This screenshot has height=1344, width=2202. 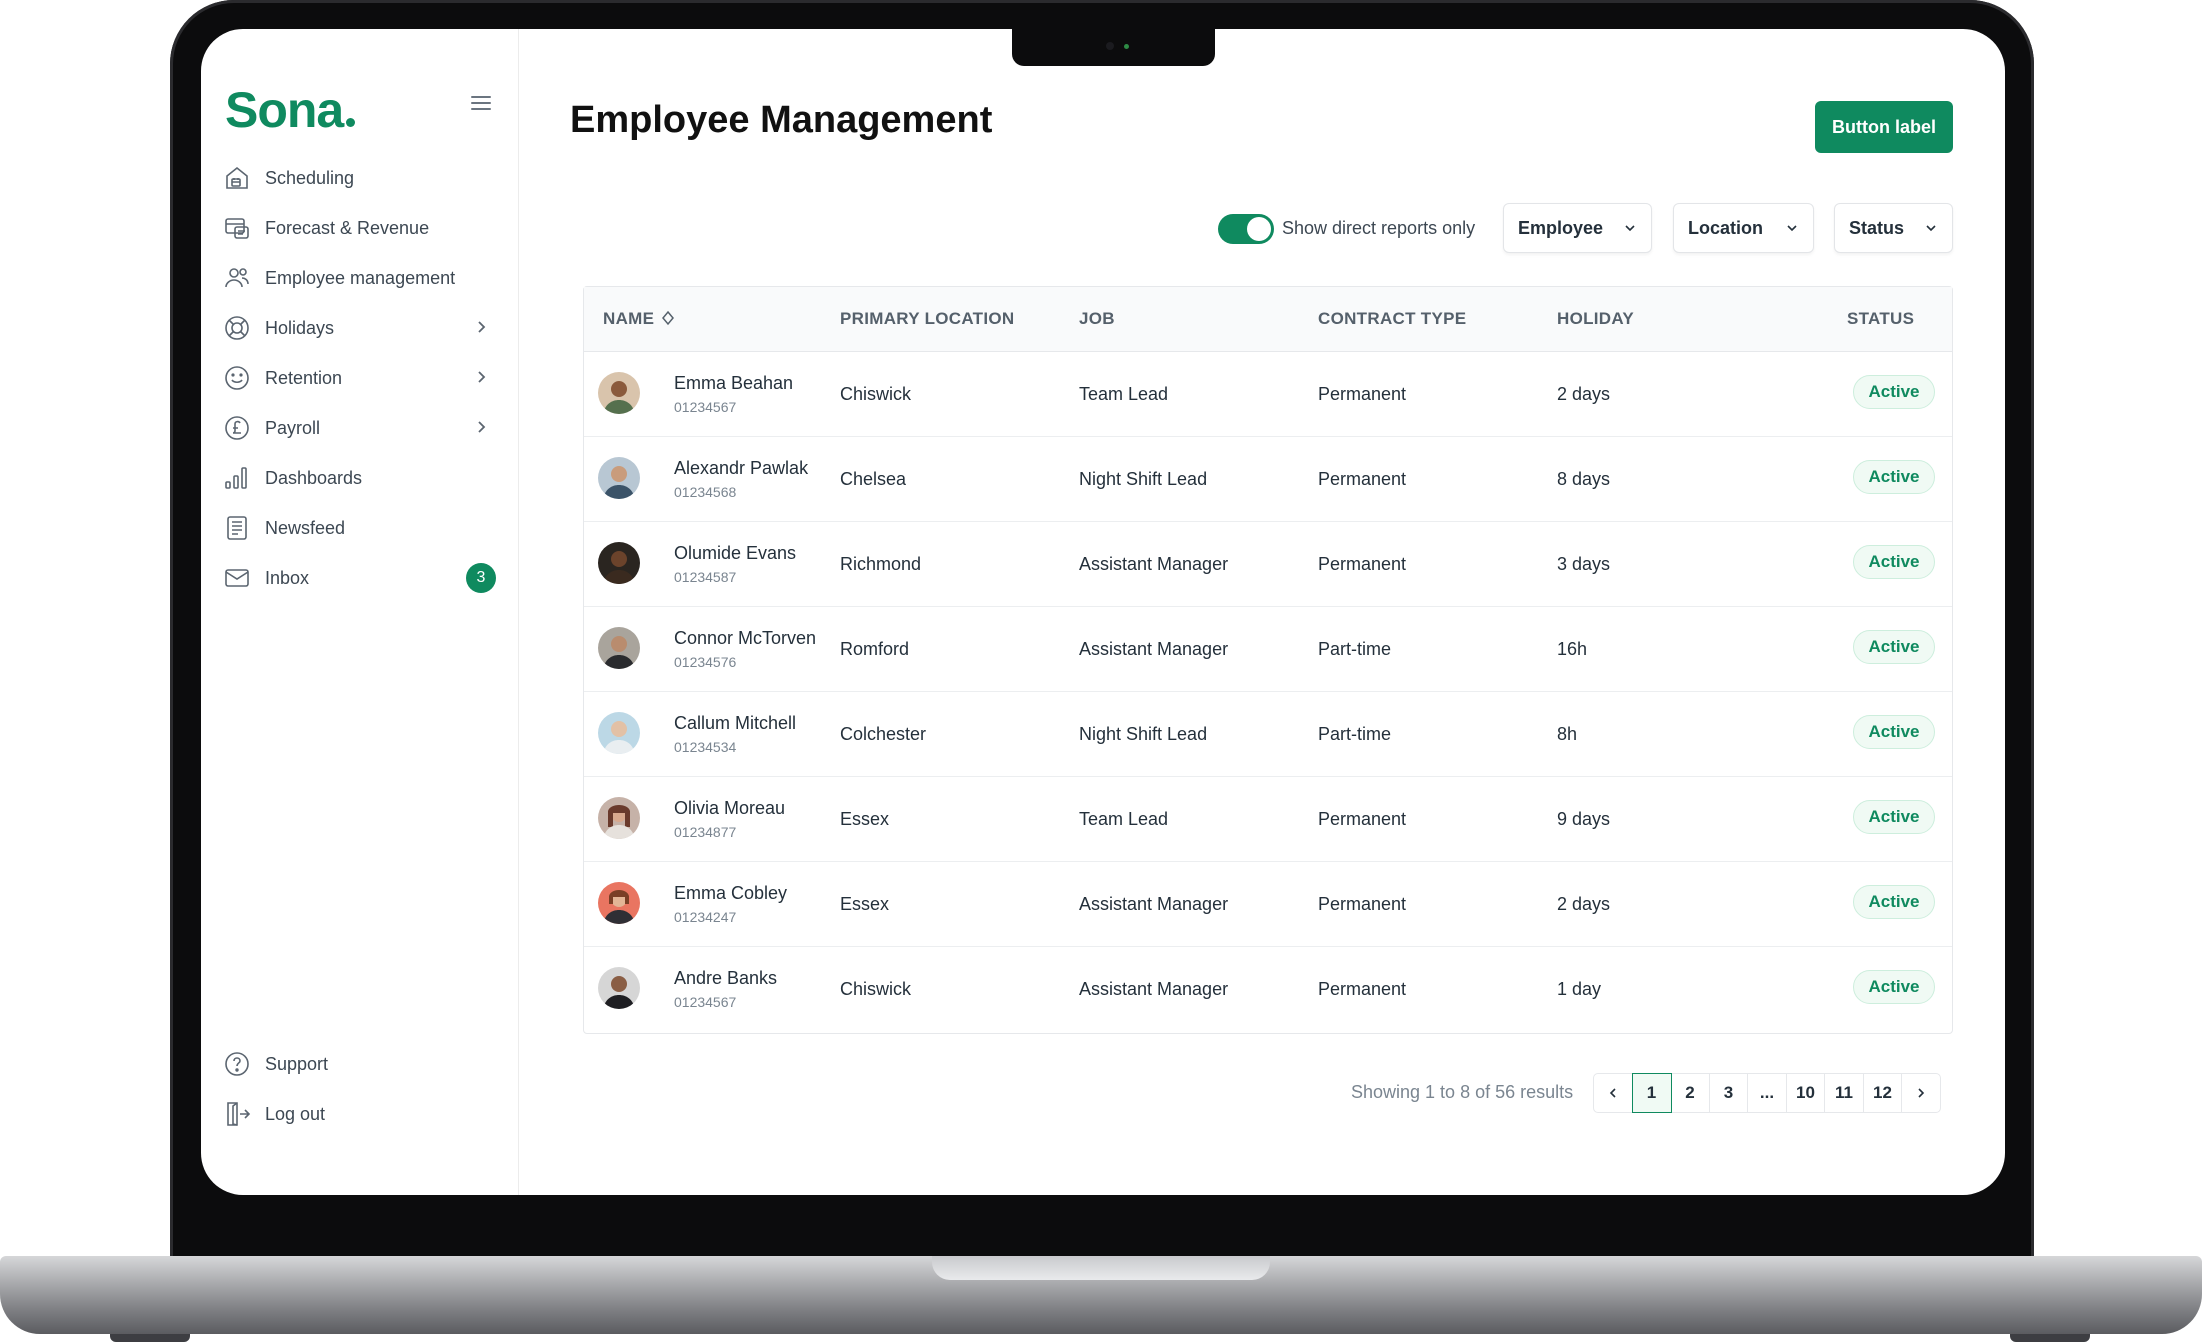 I want to click on employee-name: Callum Mitchell, so click(x=735, y=723).